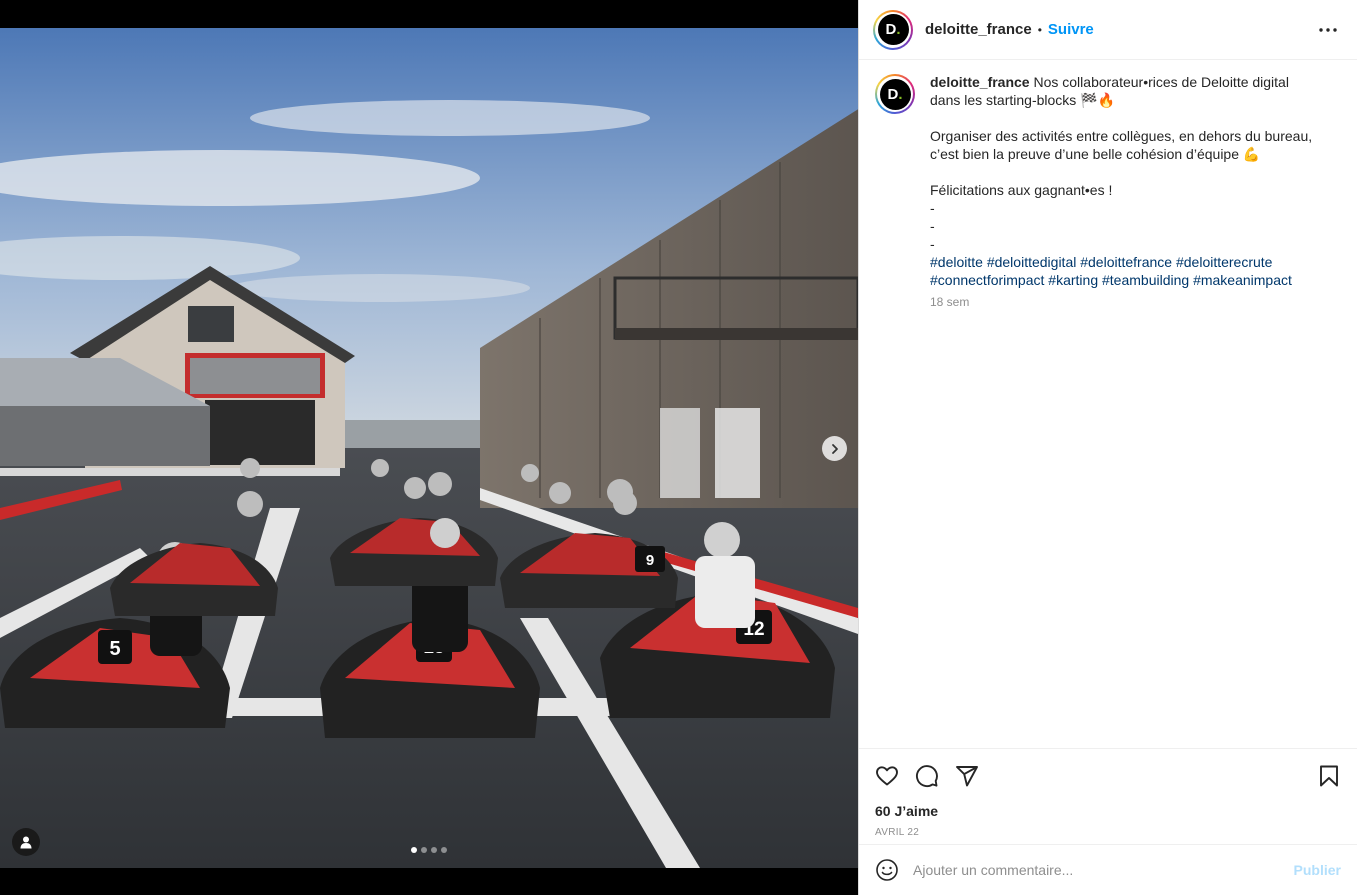 Image resolution: width=1357 pixels, height=895 pixels. I want to click on share-icon, so click(967, 776).